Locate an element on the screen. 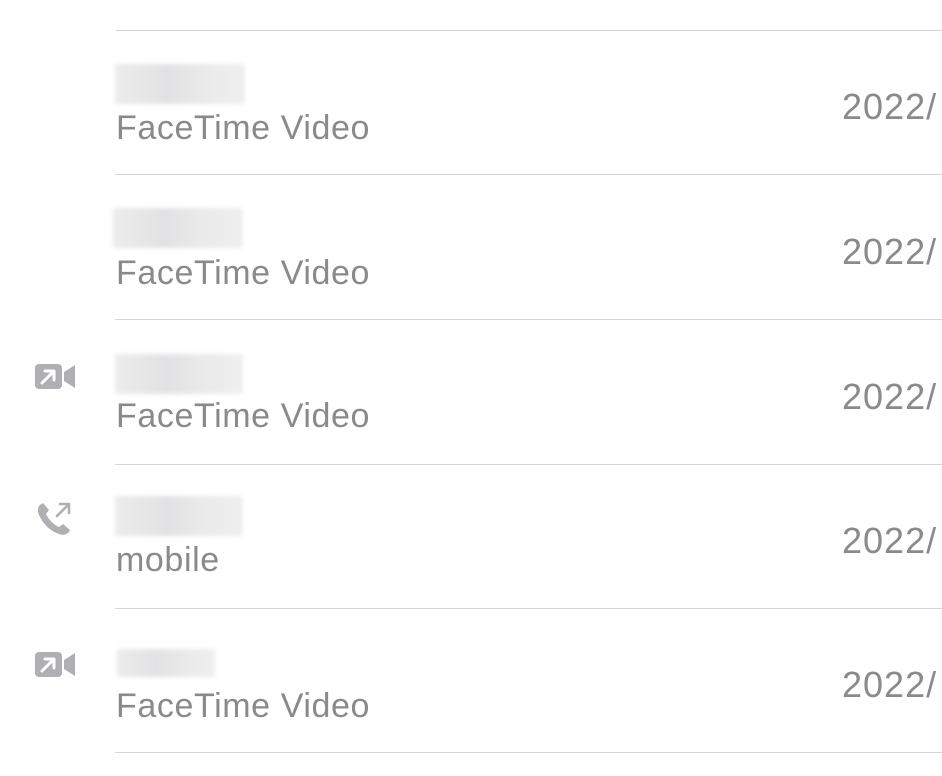 The width and height of the screenshot is (942, 776). outgoing-phone-call-icon is located at coordinates (55, 519).